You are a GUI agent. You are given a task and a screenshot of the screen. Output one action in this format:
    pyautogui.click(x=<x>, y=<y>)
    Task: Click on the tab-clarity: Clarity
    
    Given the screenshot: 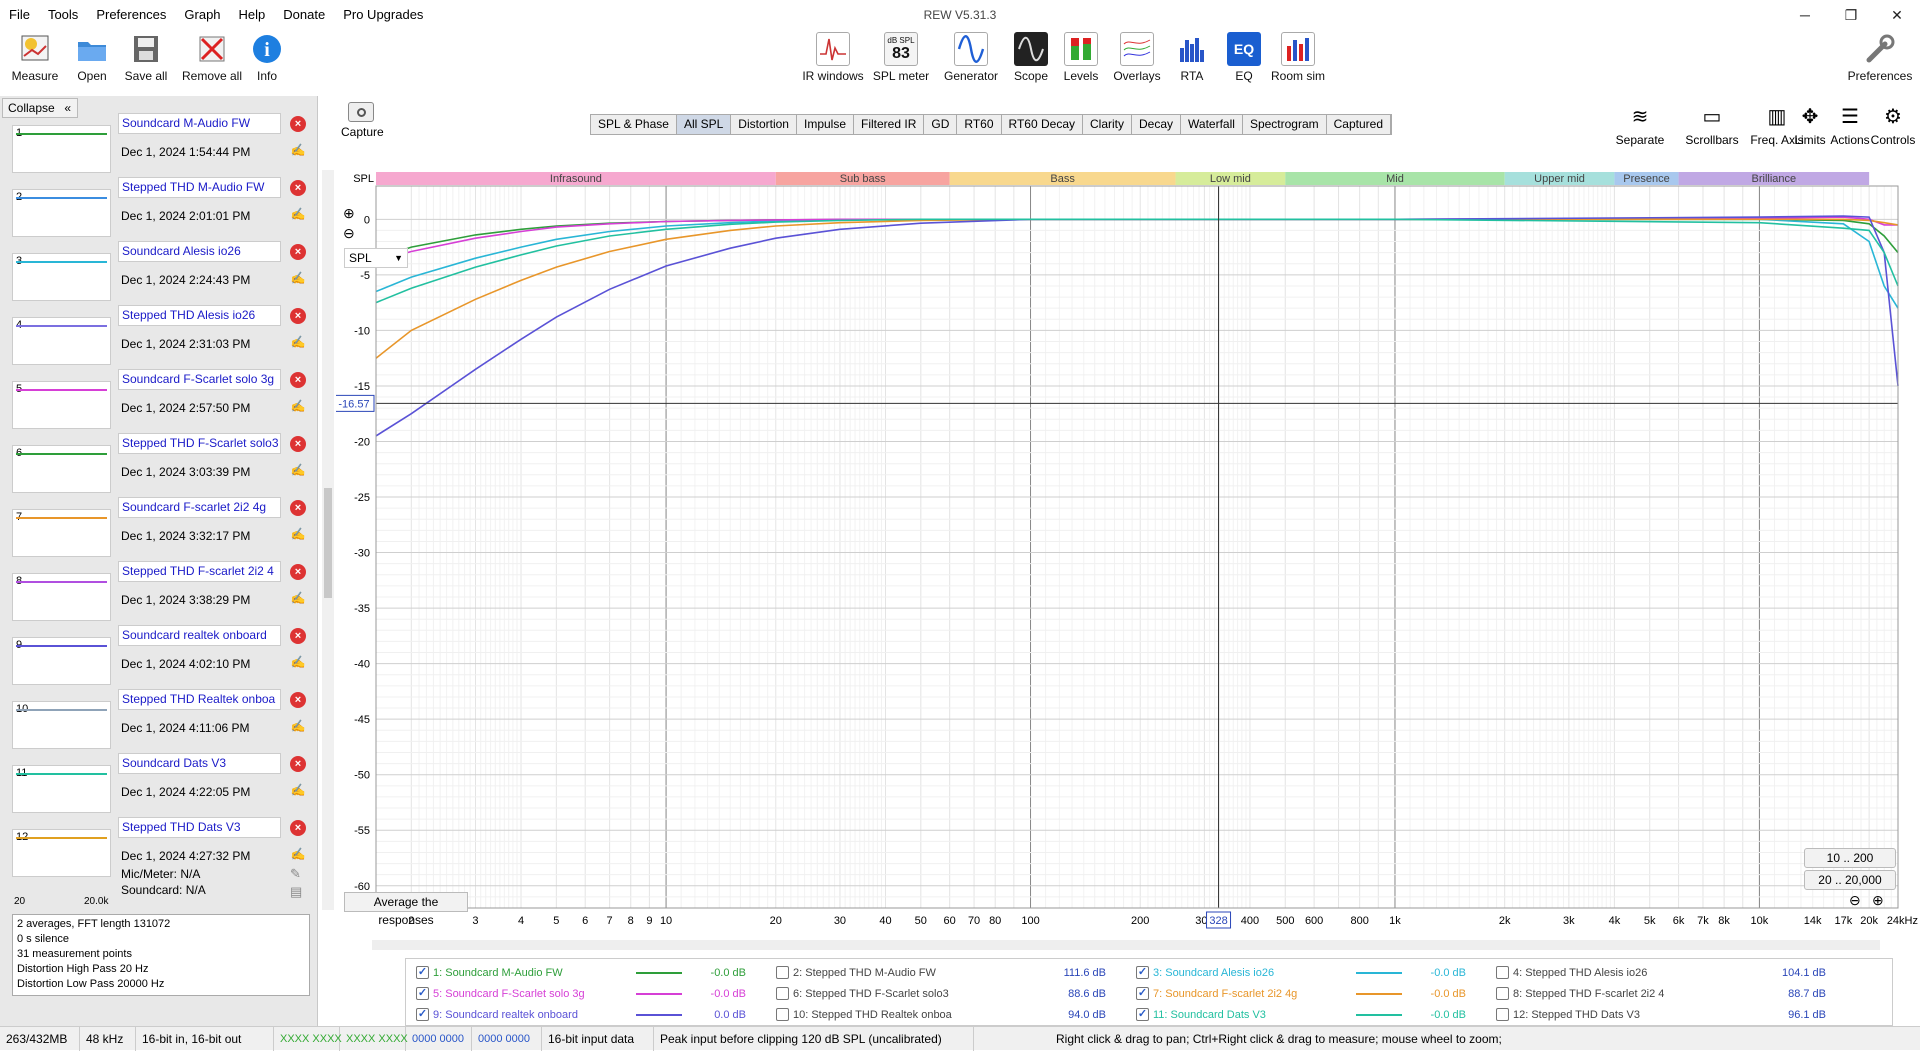 What is the action you would take?
    pyautogui.click(x=1108, y=124)
    